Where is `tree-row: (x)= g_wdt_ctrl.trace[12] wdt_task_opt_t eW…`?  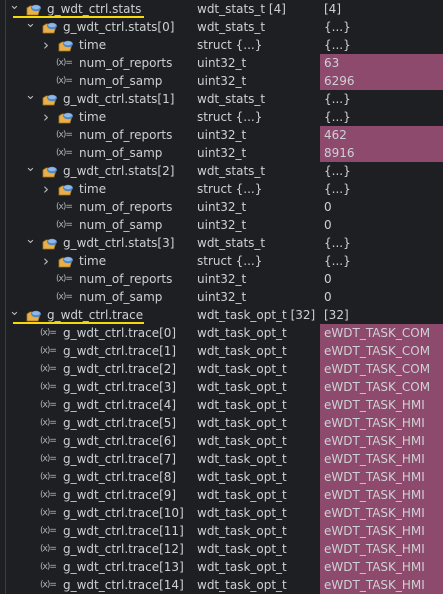 tree-row: (x)= g_wdt_ctrl.trace[12] wdt_task_opt_t eW… is located at coordinates (221, 549).